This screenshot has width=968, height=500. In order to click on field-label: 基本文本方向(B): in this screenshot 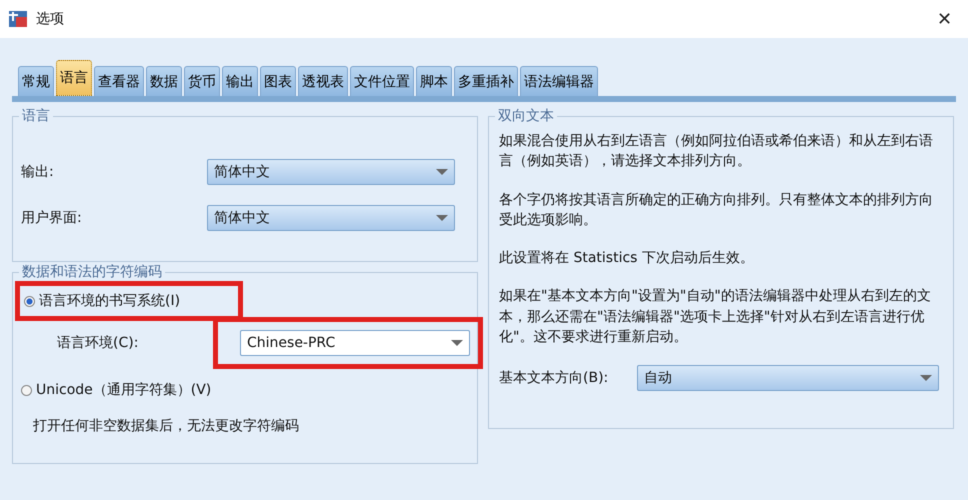, I will do `click(554, 378)`.